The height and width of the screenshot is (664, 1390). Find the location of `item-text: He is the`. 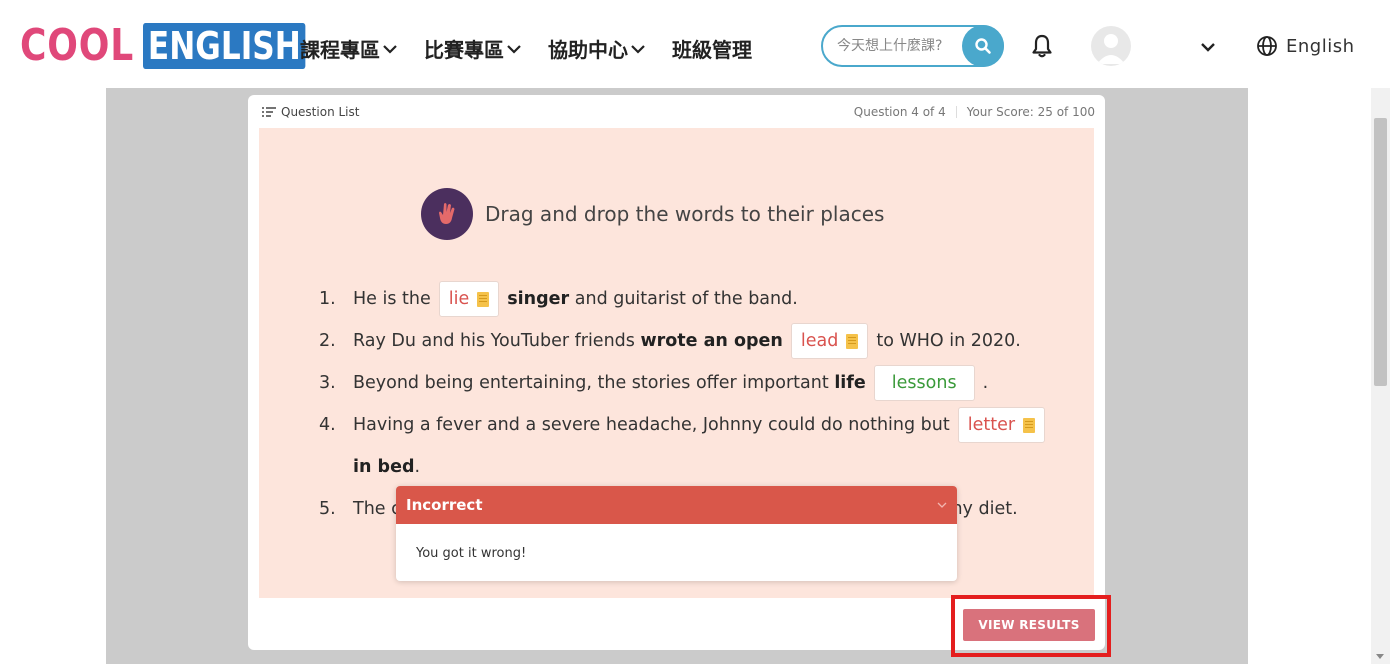

item-text: He is the is located at coordinates (392, 299).